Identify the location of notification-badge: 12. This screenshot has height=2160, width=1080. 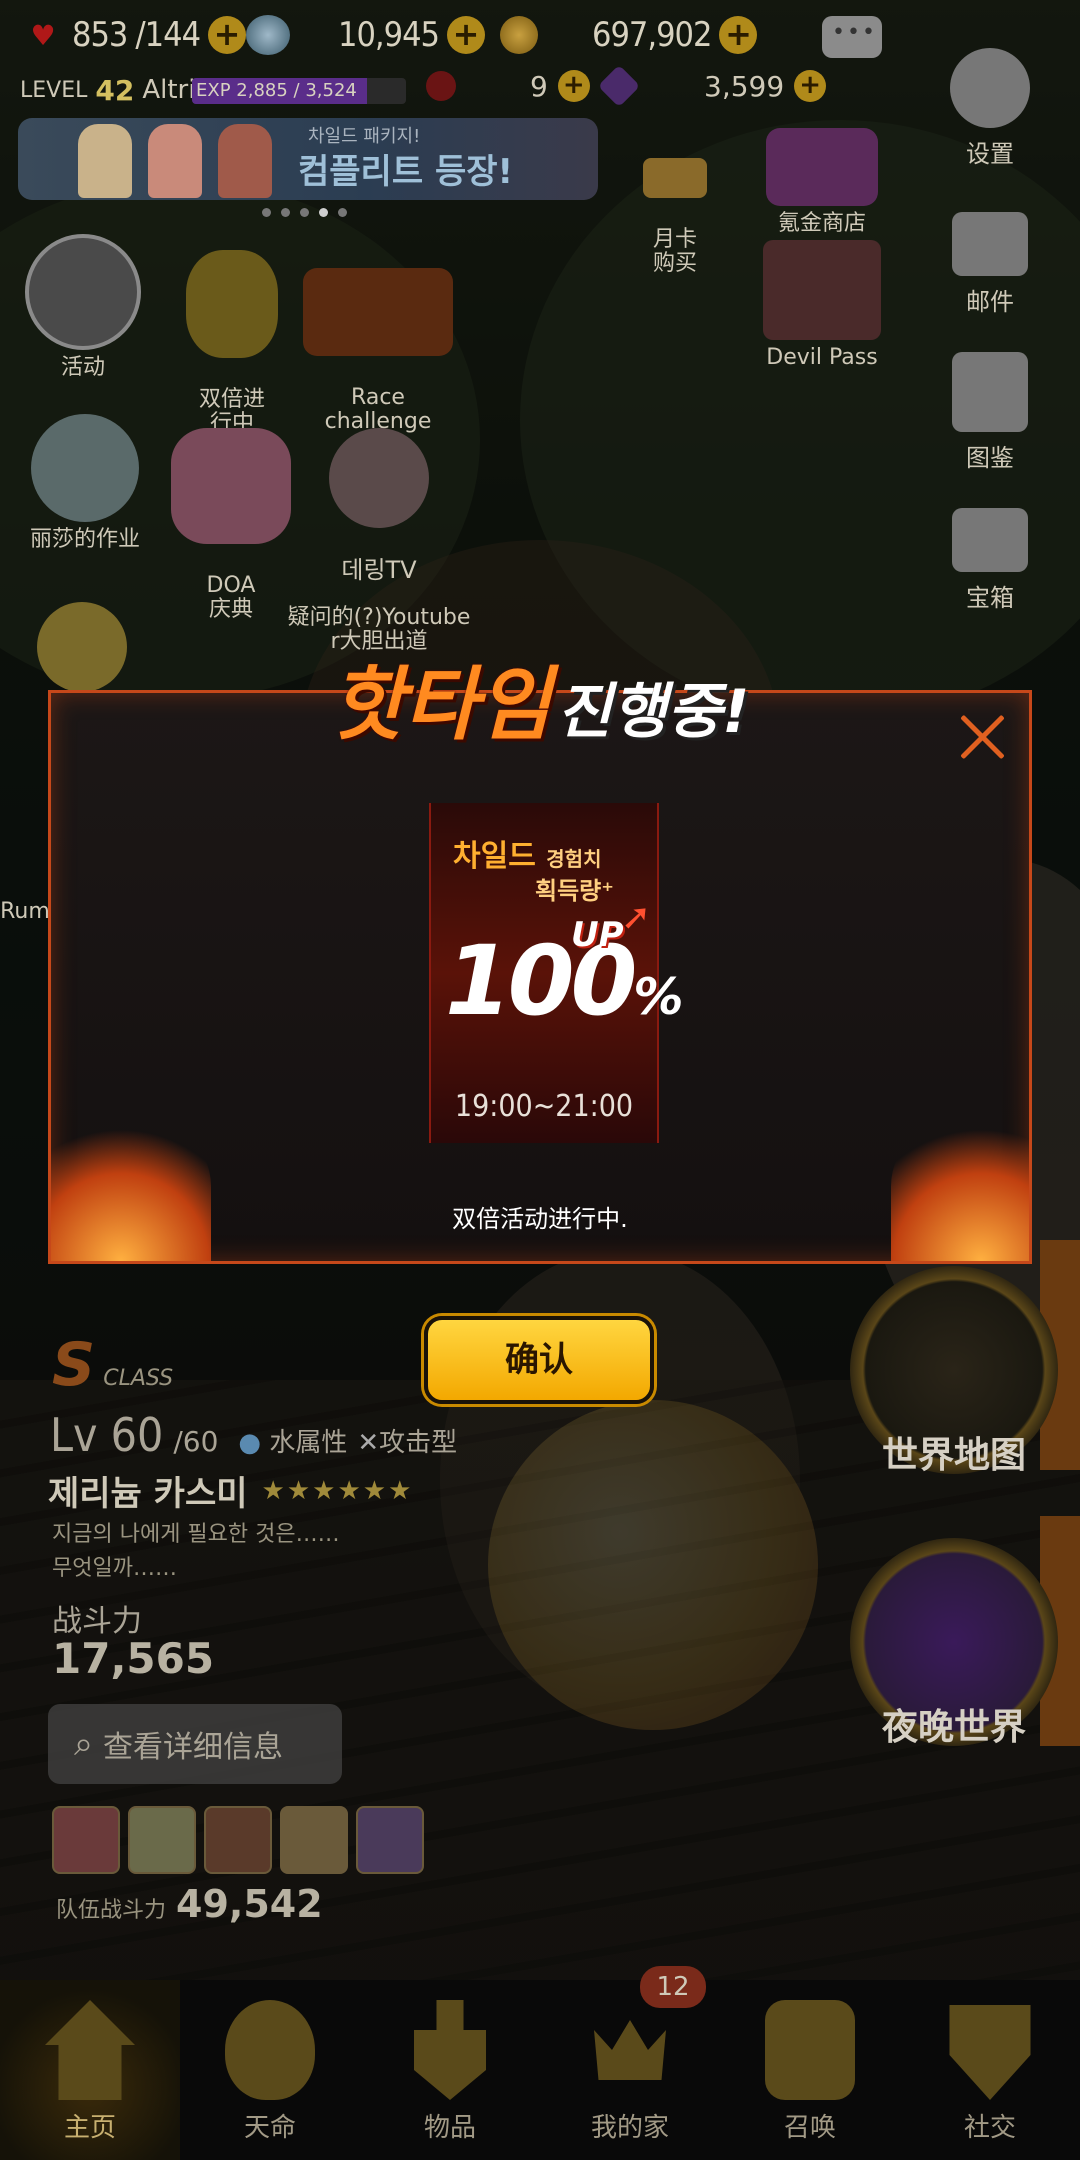
(673, 1987).